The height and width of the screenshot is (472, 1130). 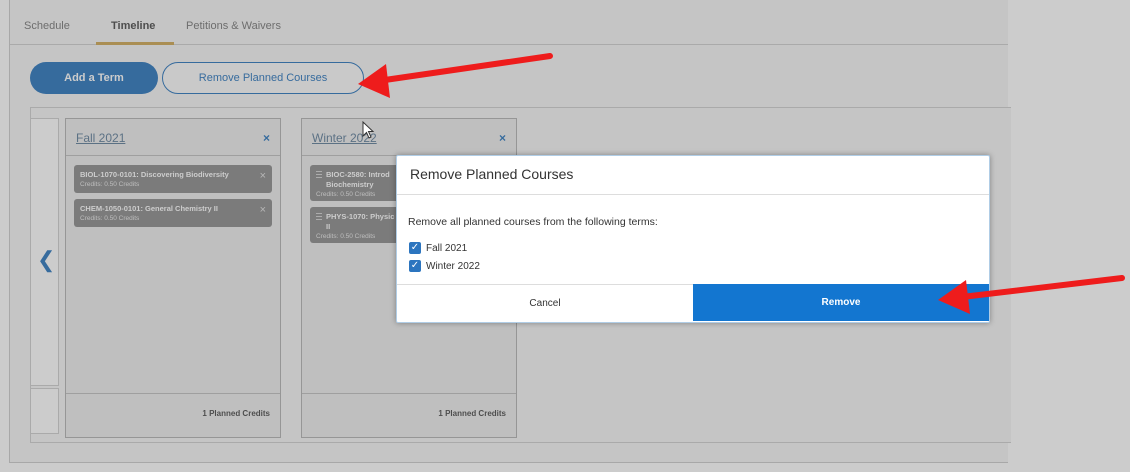 I want to click on dialog-title: Remove Planned Courses, so click(x=492, y=174).